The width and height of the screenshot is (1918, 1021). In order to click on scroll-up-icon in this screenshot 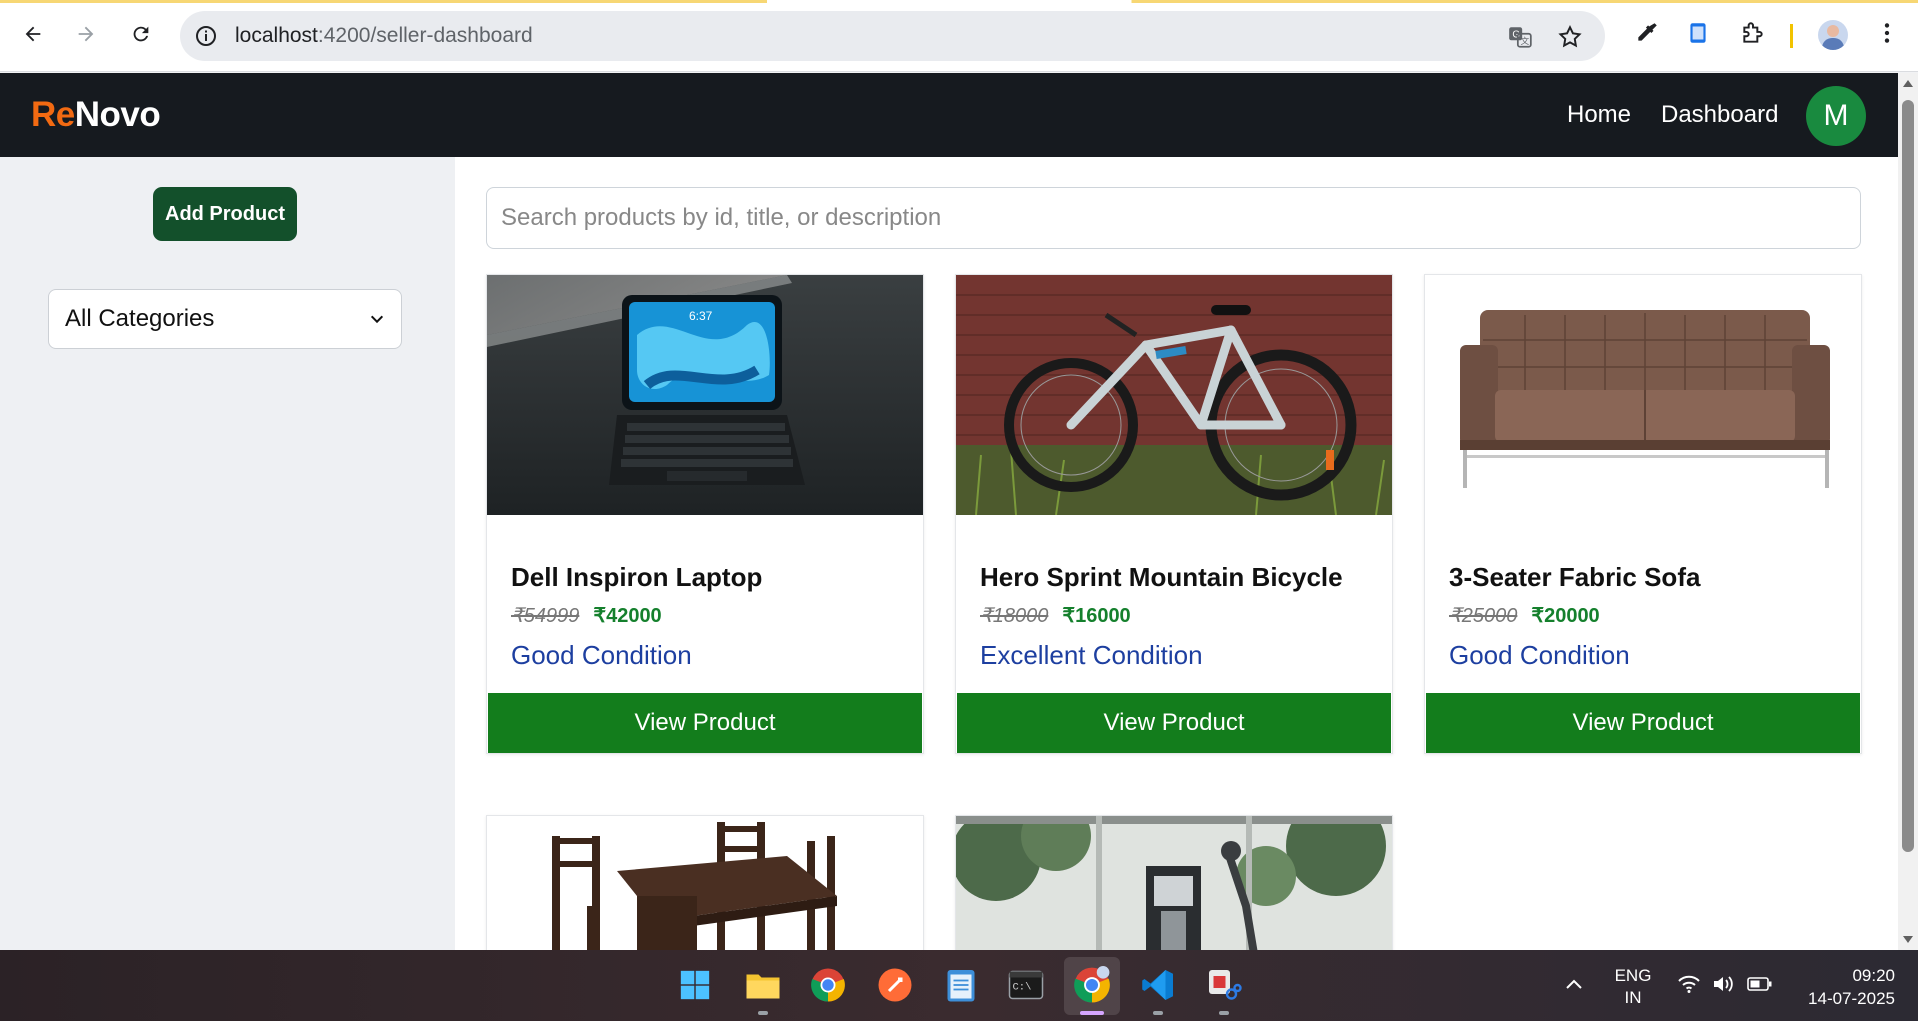, I will do `click(1908, 83)`.